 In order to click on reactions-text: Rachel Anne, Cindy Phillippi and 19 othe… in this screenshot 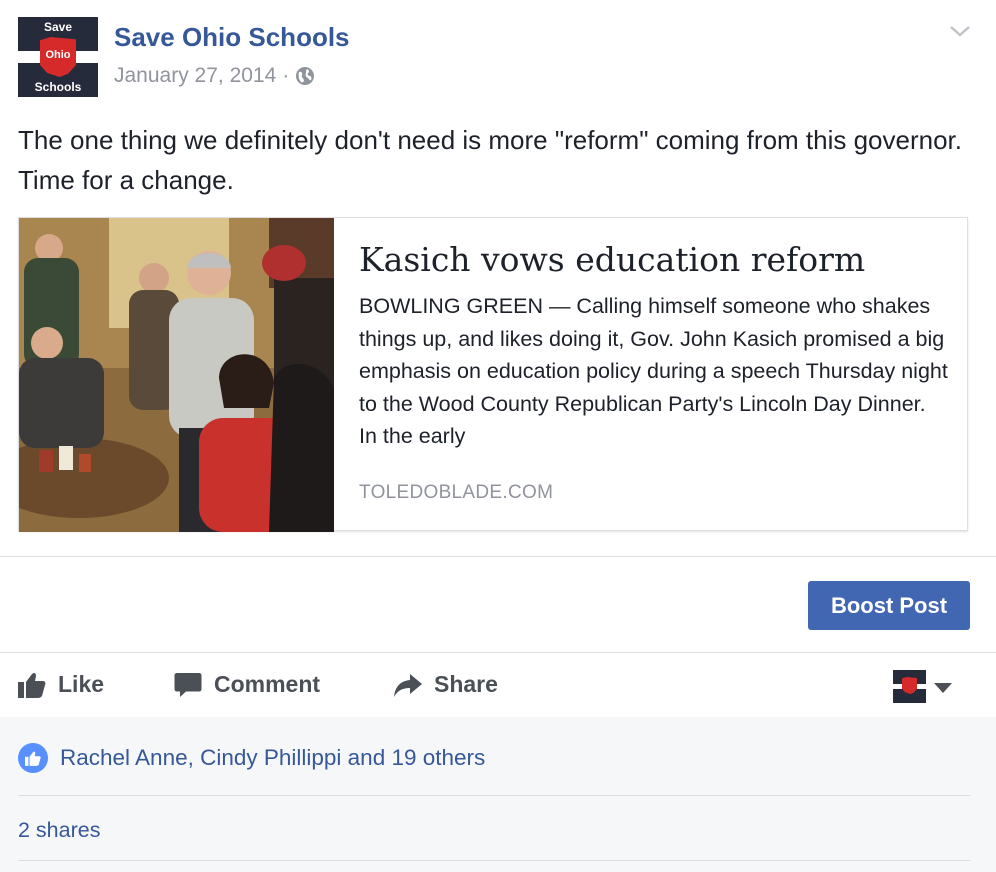, I will do `click(273, 757)`.